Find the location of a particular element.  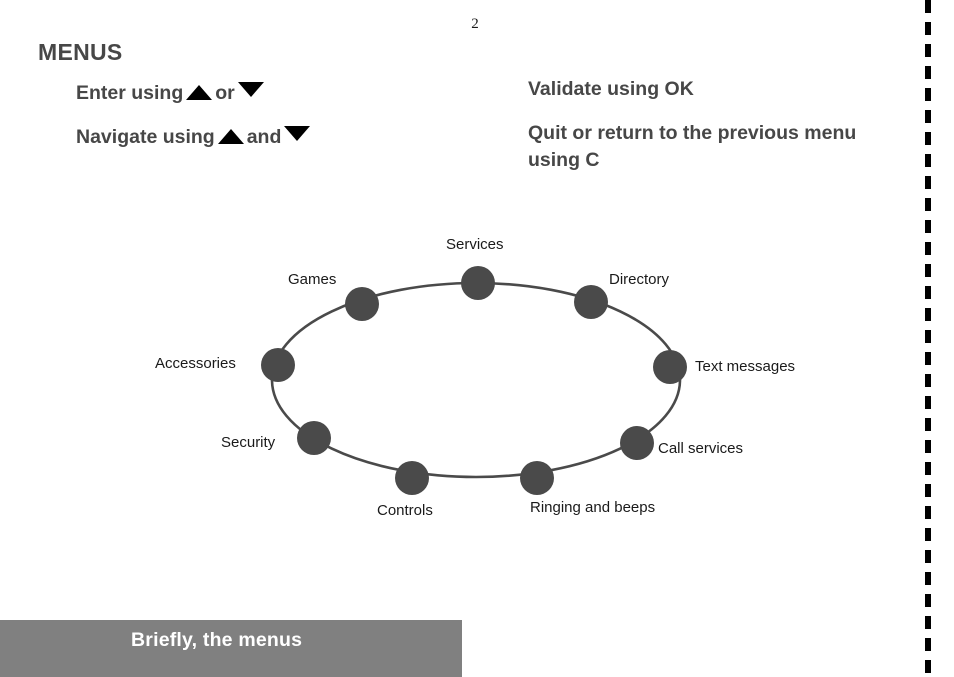

menu-node-label: Controls is located at coordinates (405, 510).